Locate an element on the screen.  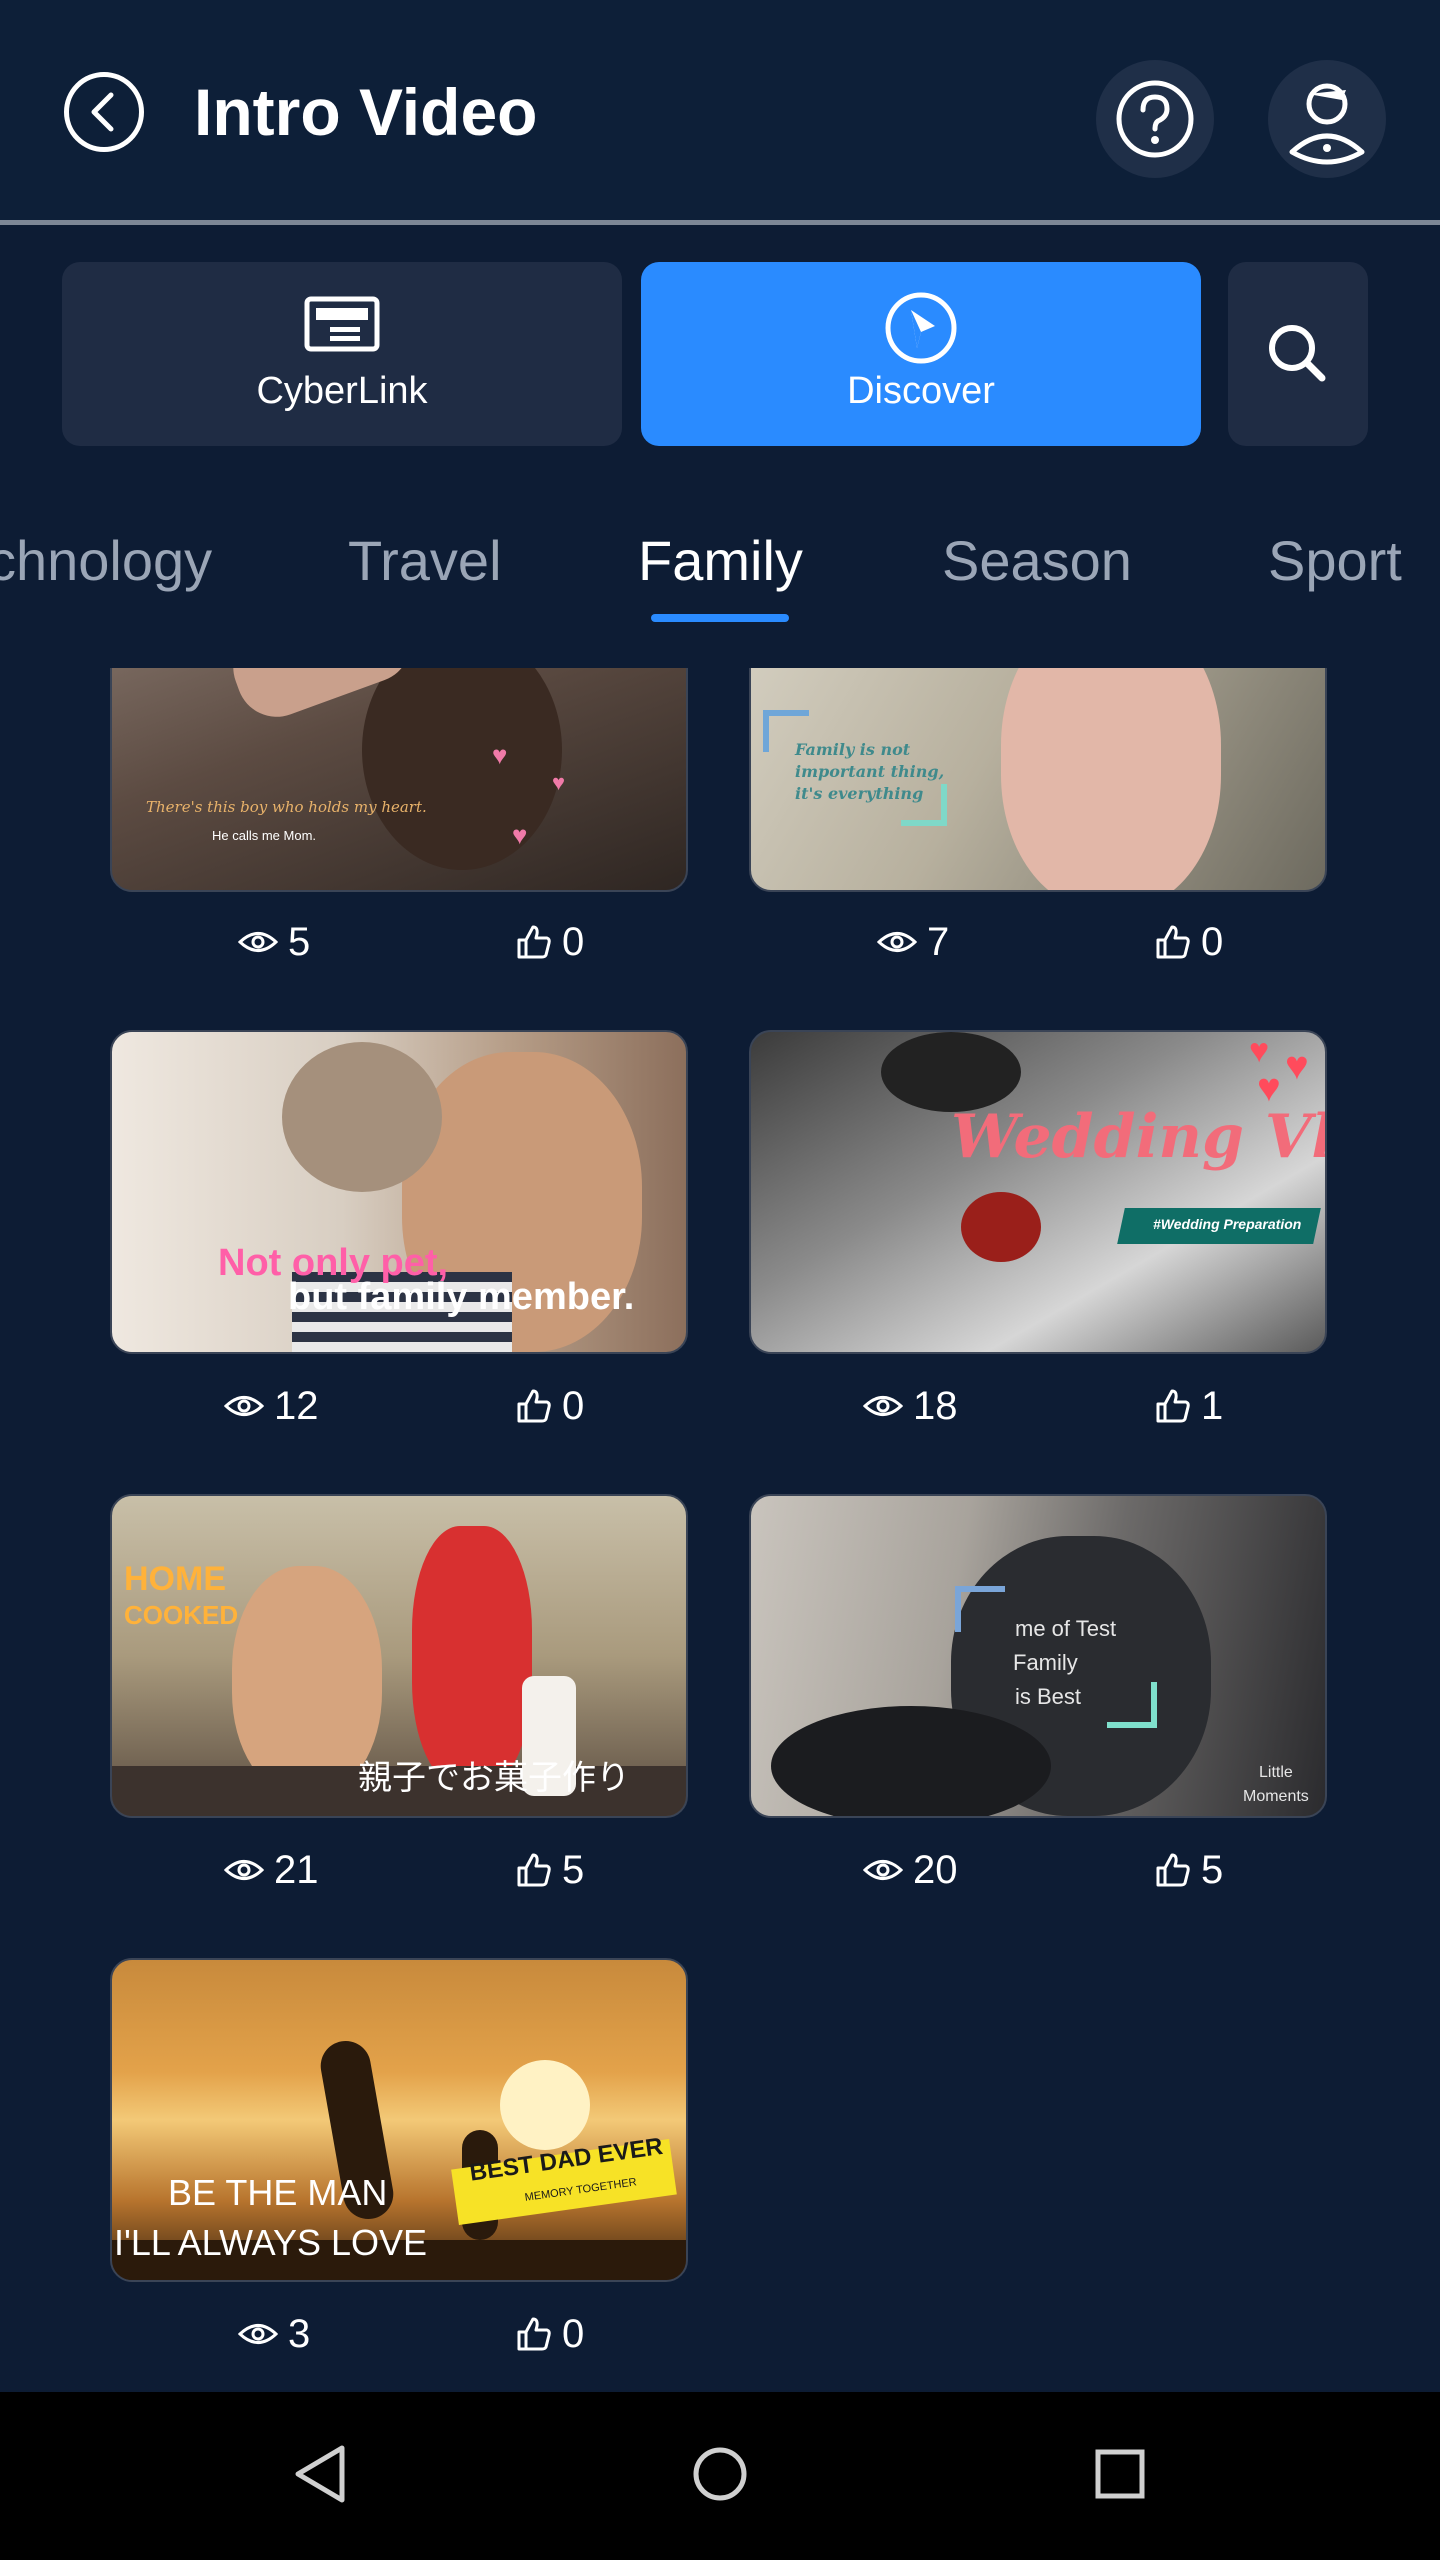
discover-tab: Discover is located at coordinates (921, 354).